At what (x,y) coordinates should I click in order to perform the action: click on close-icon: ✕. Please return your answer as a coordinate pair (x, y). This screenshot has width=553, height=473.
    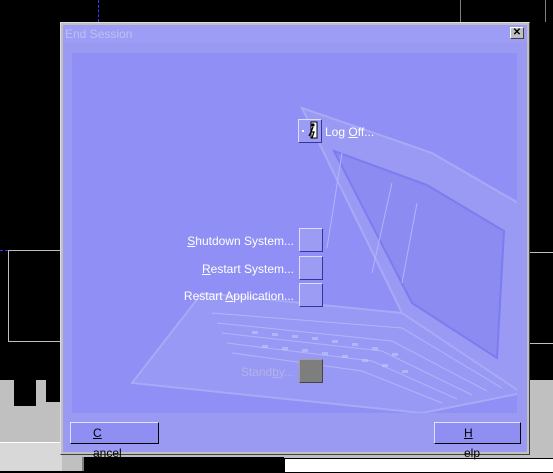
    Looking at the image, I should click on (517, 33).